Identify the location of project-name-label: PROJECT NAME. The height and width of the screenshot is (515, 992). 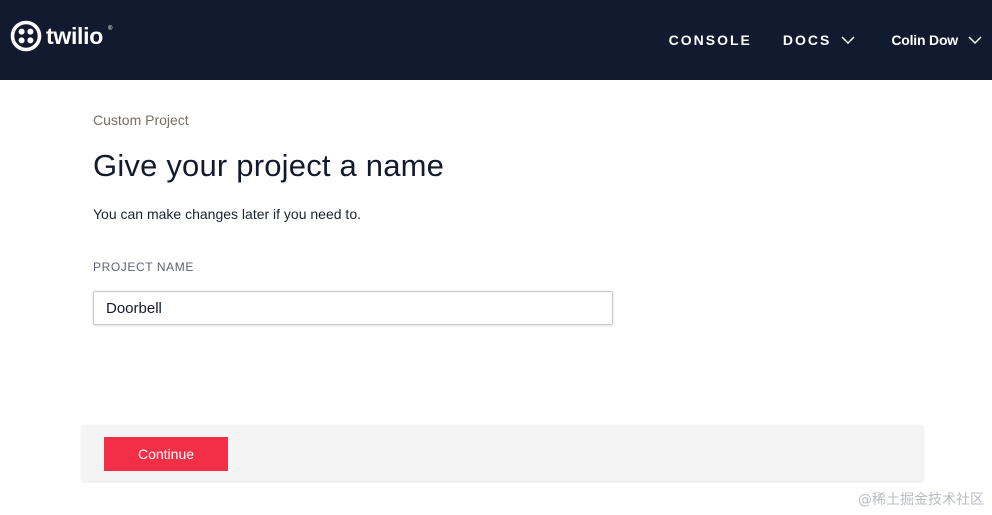
(143, 267).